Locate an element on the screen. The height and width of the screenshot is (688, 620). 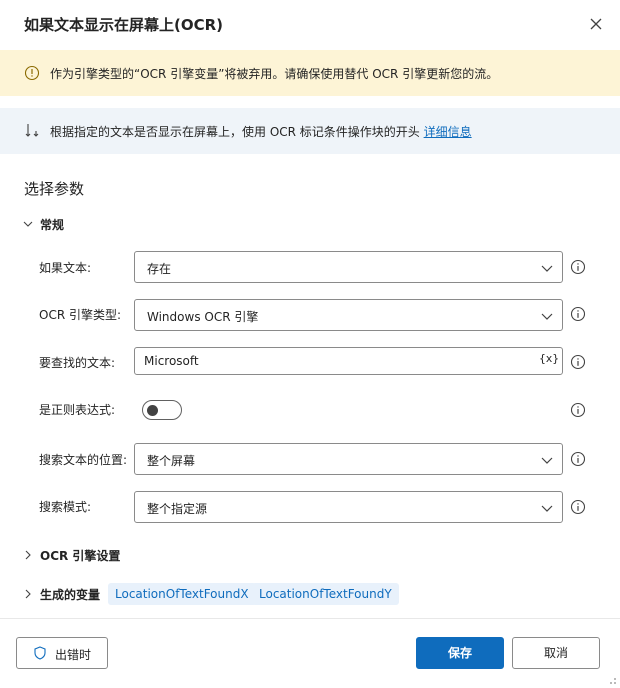
general-group-toggle: 常规 is located at coordinates (43, 224).